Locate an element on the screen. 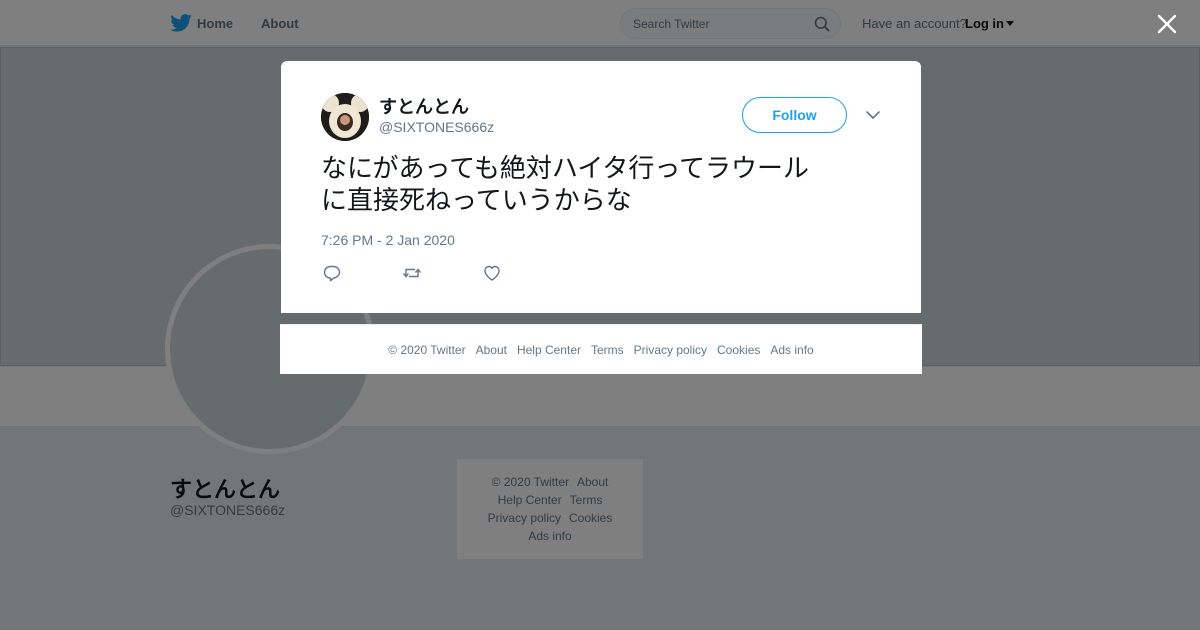 The height and width of the screenshot is (630, 1200). footer-ads-info-link: Ads info is located at coordinates (791, 350).